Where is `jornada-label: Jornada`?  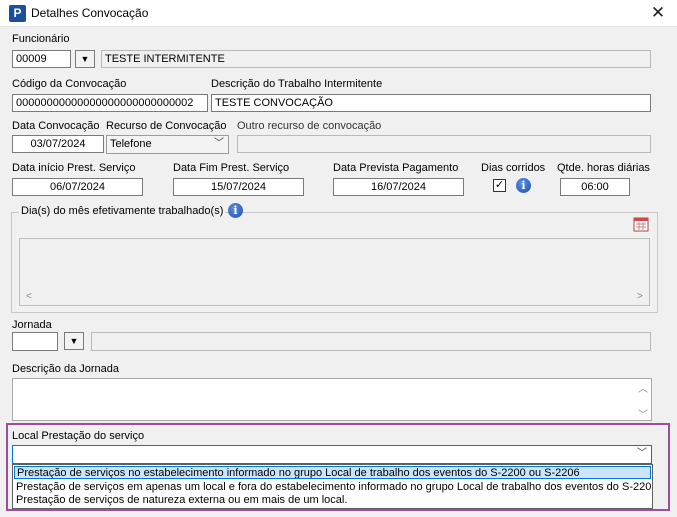 jornada-label: Jornada is located at coordinates (32, 325).